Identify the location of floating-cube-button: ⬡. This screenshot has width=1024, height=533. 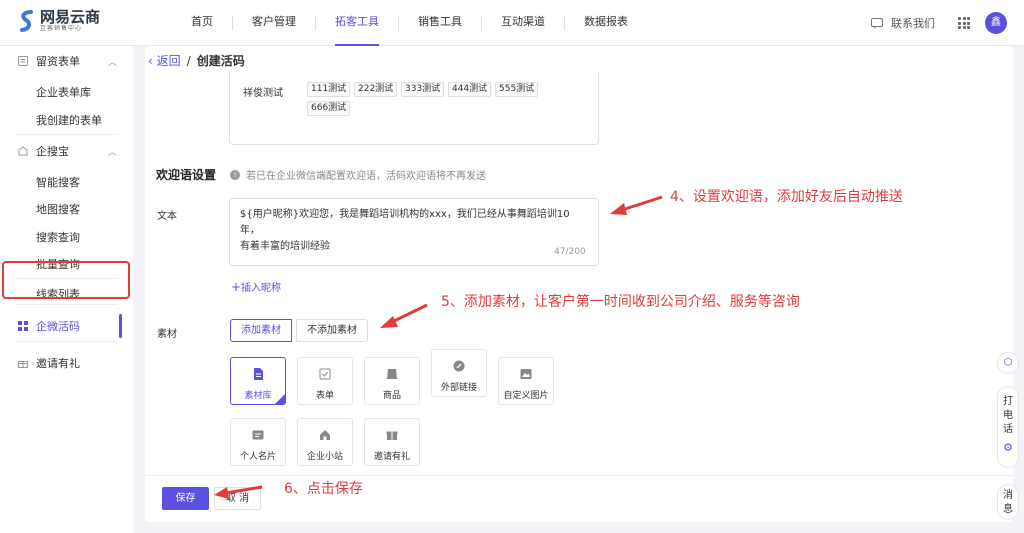
(1008, 363).